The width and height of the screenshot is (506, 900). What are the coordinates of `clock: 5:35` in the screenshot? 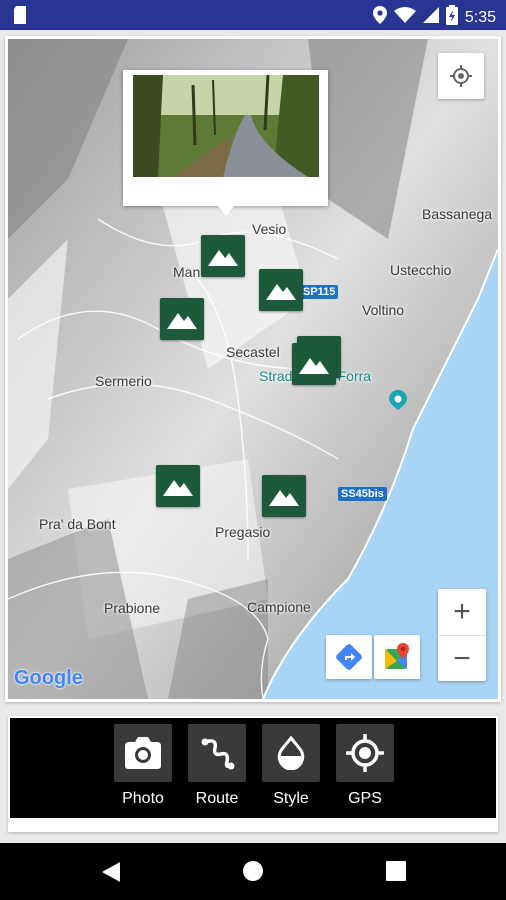 It's located at (480, 17).